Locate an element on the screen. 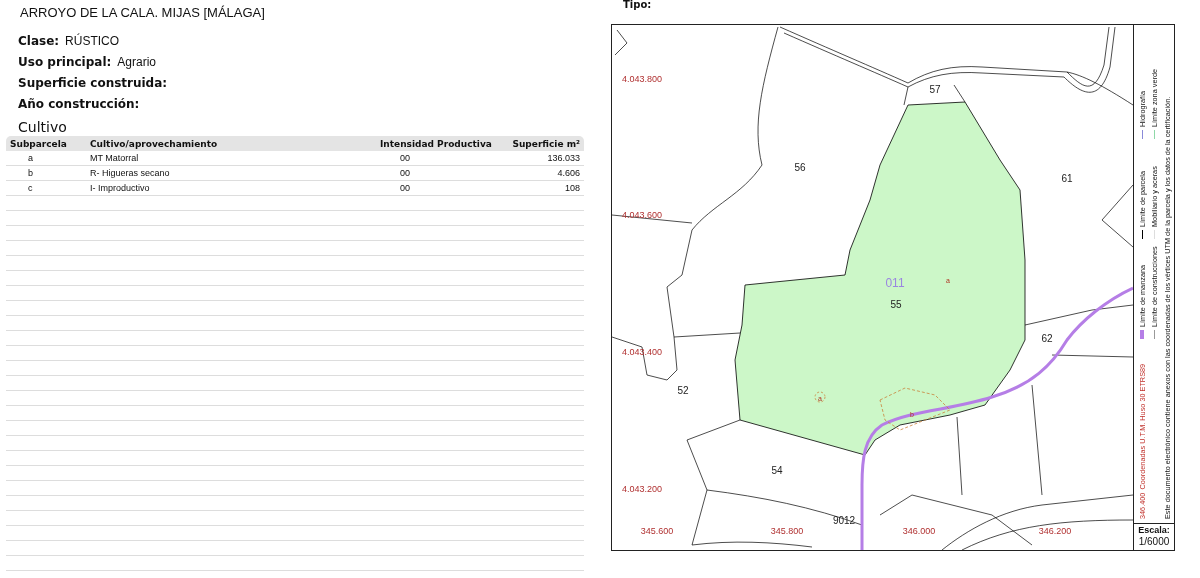 The width and height of the screenshot is (1200, 578). field-label: Uso principal: is located at coordinates (65, 62).